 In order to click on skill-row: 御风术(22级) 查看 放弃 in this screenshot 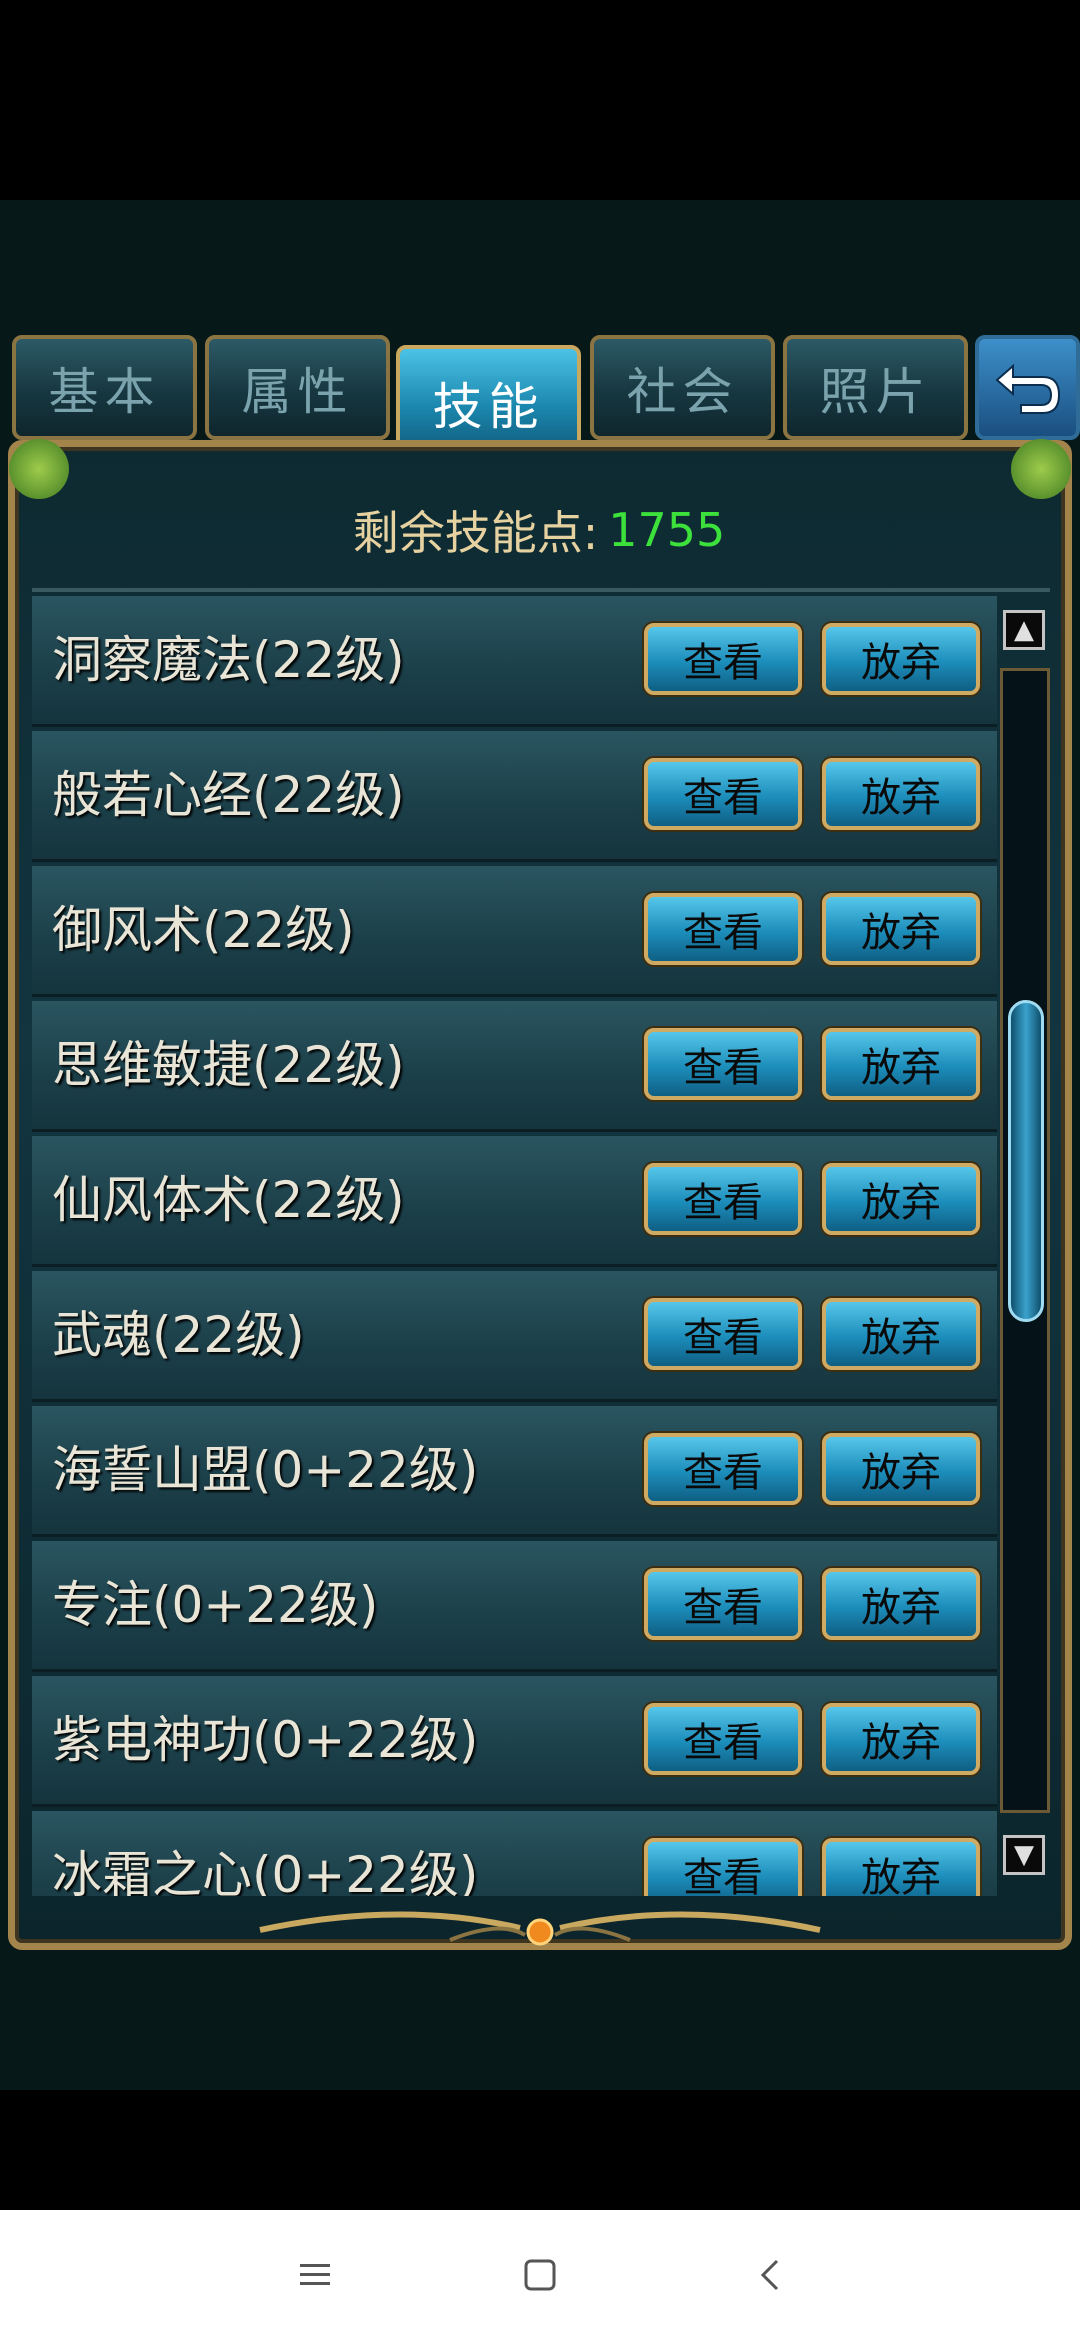, I will do `click(514, 931)`.